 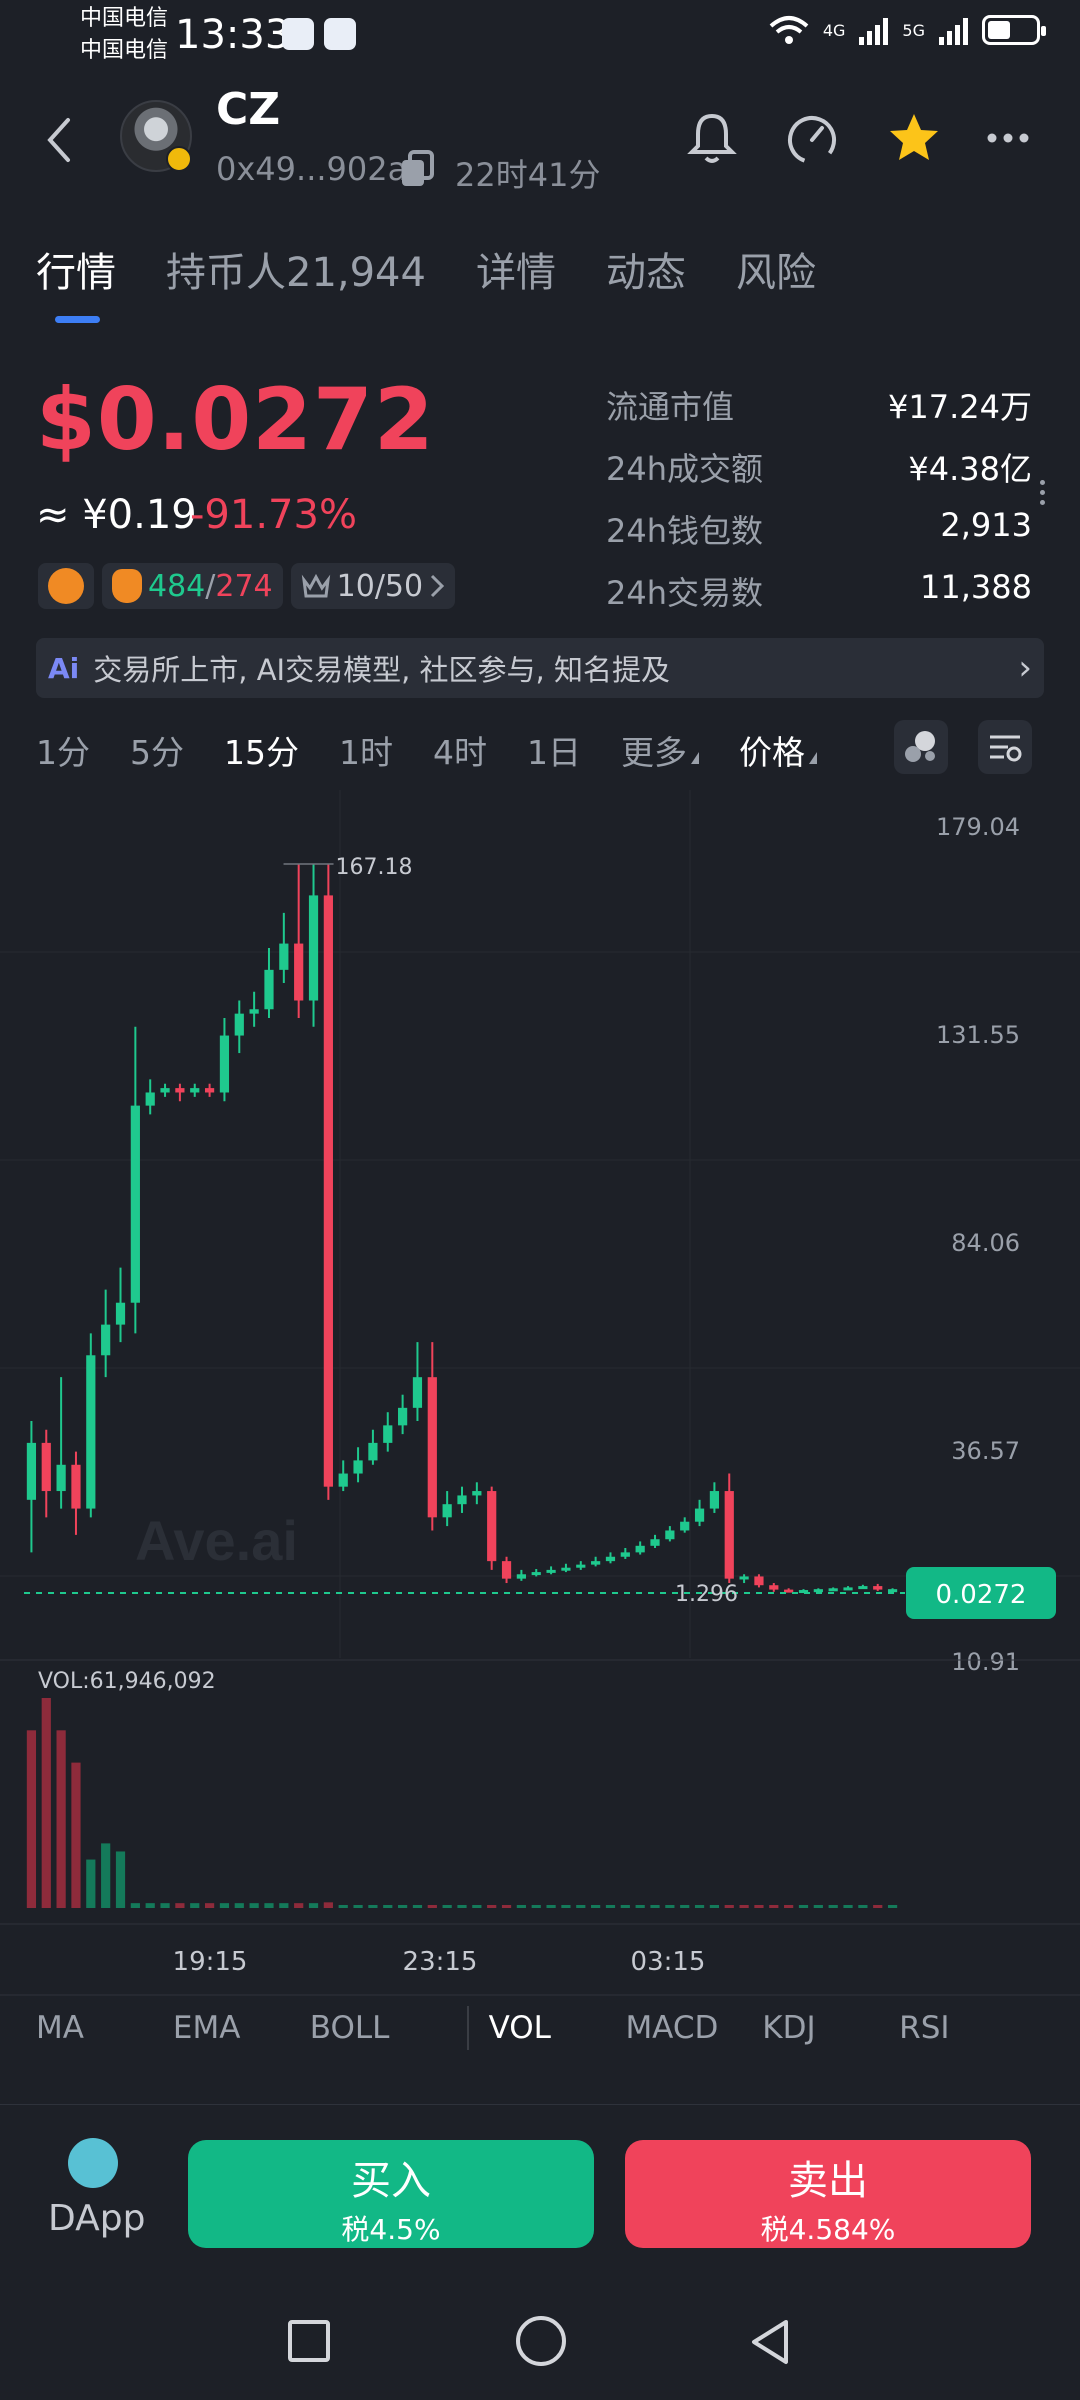 I want to click on indicator-boll: BOLL, so click(x=378, y=2030).